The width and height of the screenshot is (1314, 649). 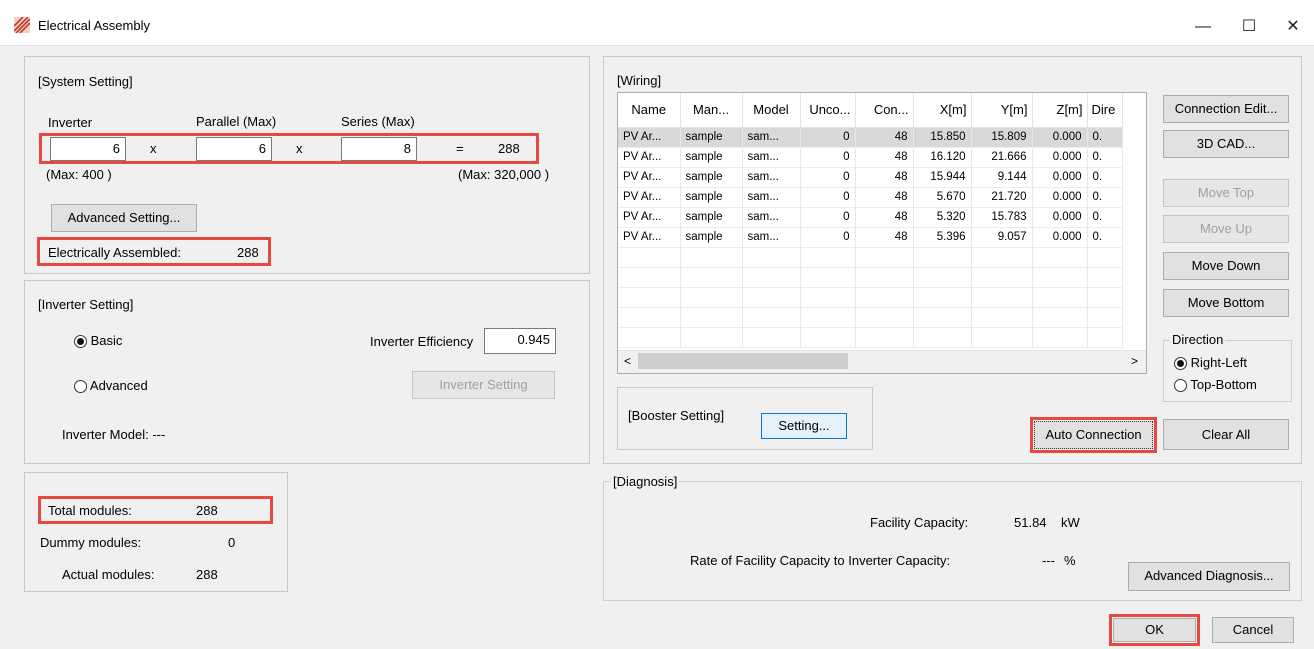 I want to click on facility-capacity-label: Facility Capacity:, so click(x=919, y=522).